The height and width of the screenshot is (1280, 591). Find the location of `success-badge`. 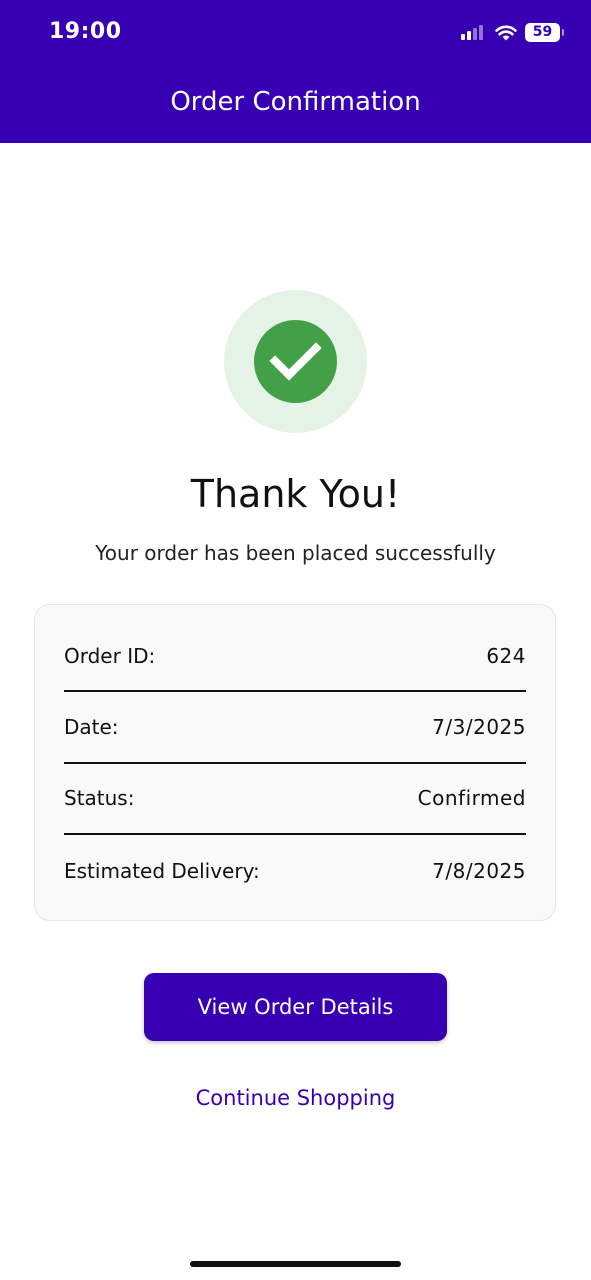

success-badge is located at coordinates (295, 361).